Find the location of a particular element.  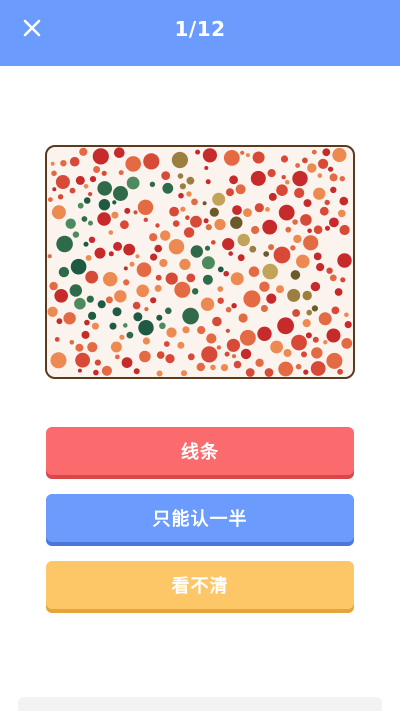

answer-unclear-button: 看不清 is located at coordinates (200, 585).